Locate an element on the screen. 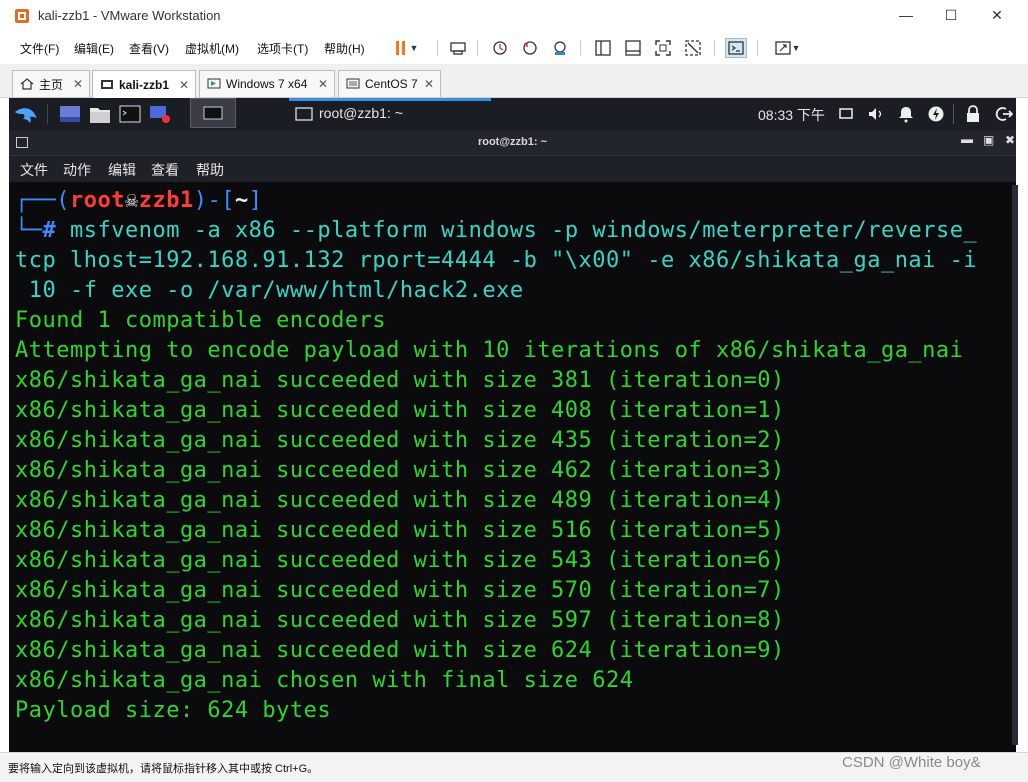 The width and height of the screenshot is (1028, 782). terminal-menu-view: 查看 is located at coordinates (165, 170).